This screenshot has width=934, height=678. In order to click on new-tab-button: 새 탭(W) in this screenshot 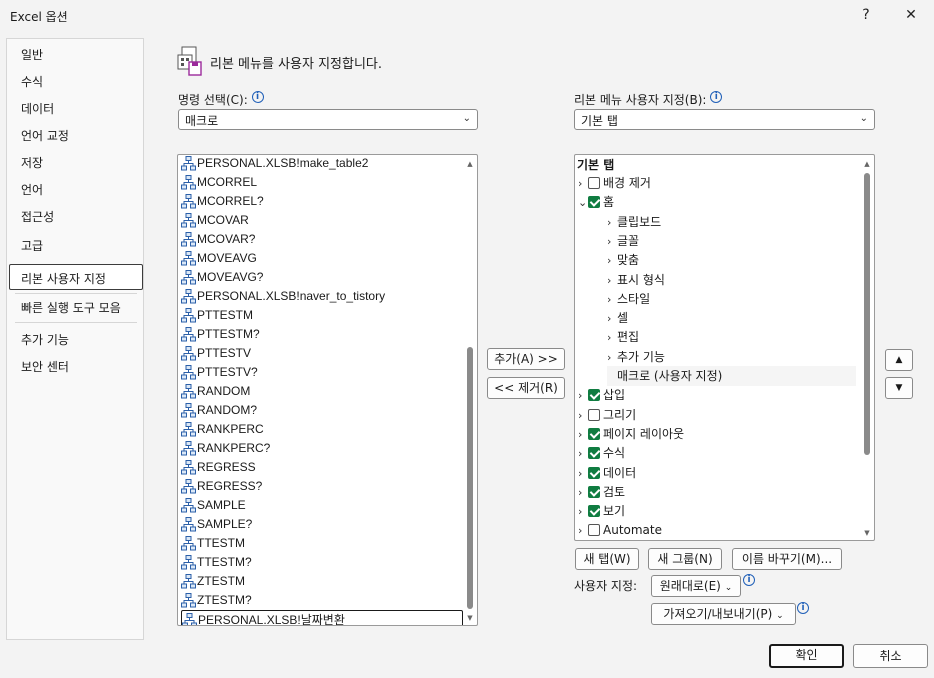, I will do `click(607, 559)`.